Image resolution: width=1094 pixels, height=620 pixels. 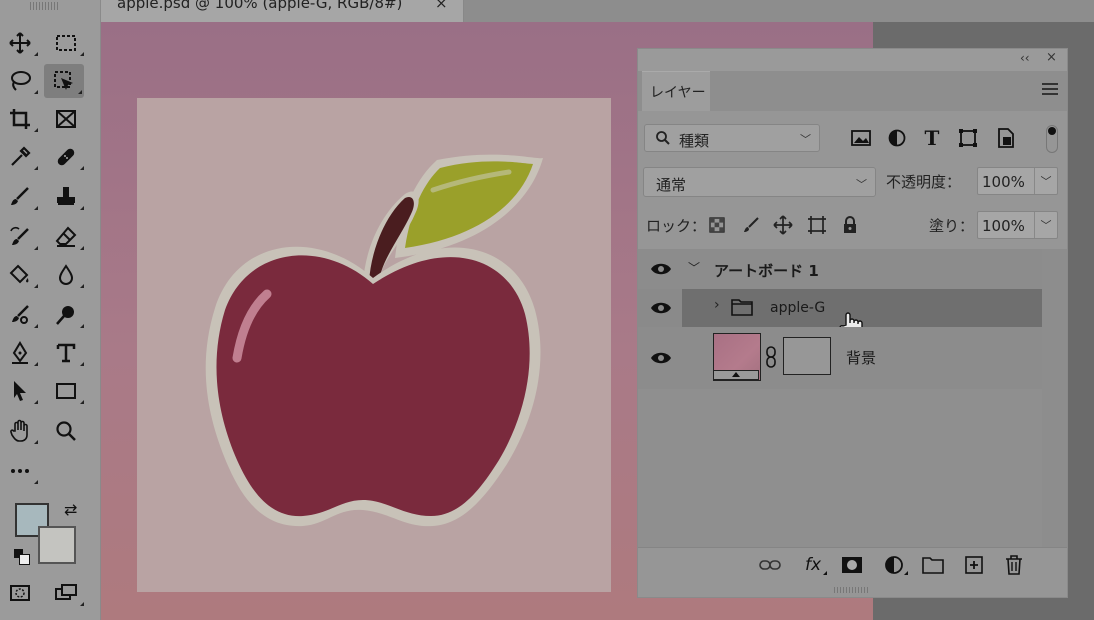 What do you see at coordinates (22, 557) in the screenshot?
I see `default-colors-icon` at bounding box center [22, 557].